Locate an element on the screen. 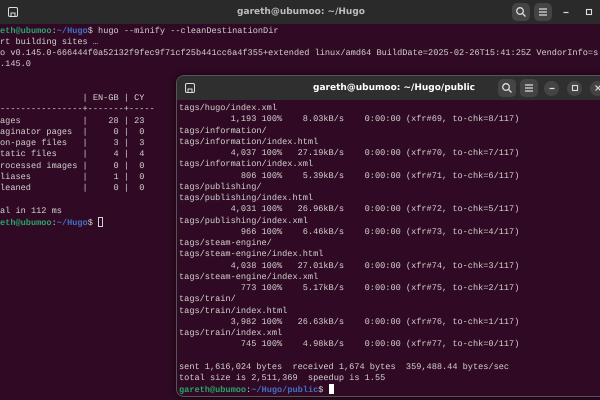  terminal-line: on-page files | 3 | 3 is located at coordinates (72, 144).